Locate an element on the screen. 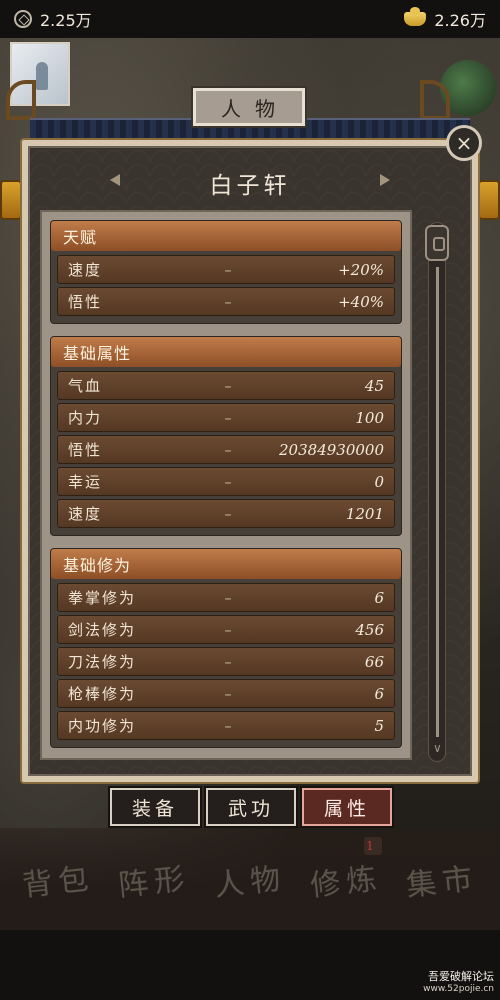 This screenshot has width=500, height=1000. nav-label: 阵形 is located at coordinates (154, 882).